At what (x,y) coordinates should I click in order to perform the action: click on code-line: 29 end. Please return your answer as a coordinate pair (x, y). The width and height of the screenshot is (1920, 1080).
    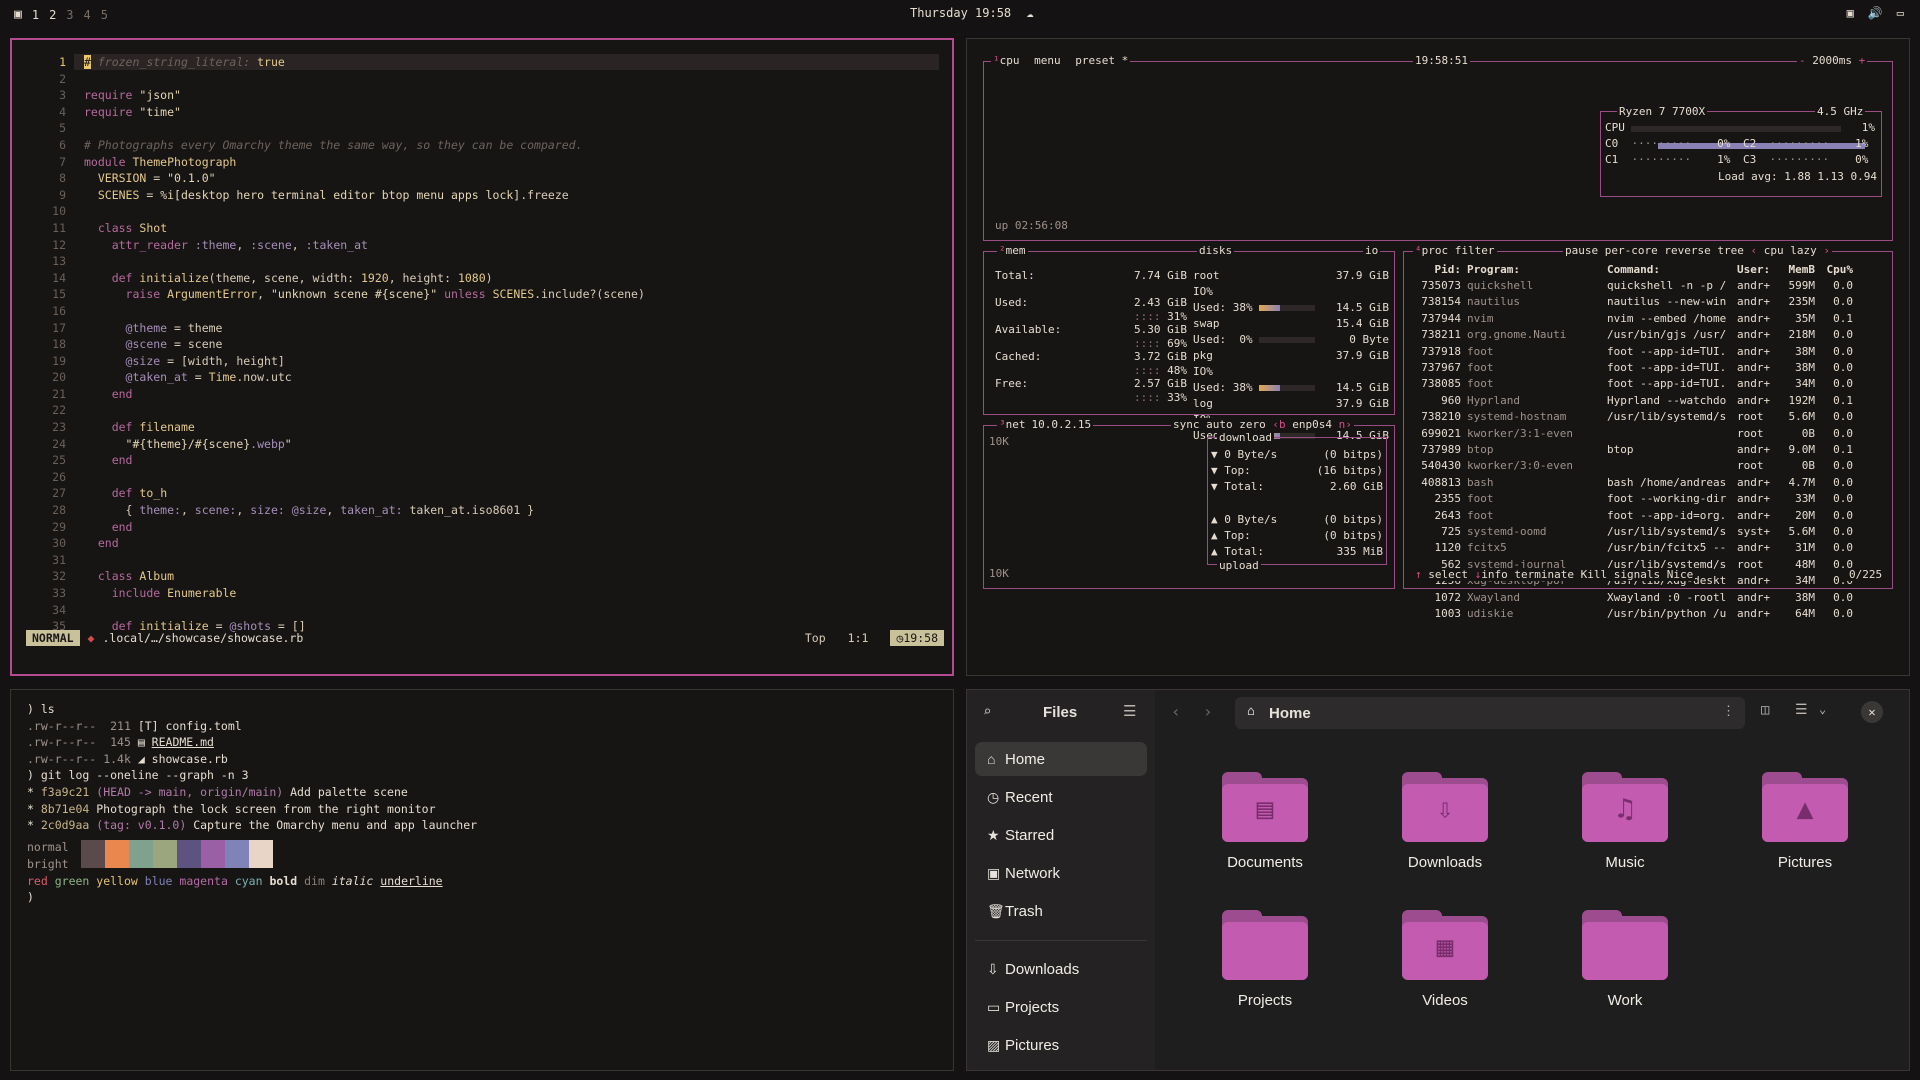
    Looking at the image, I should click on (338, 527).